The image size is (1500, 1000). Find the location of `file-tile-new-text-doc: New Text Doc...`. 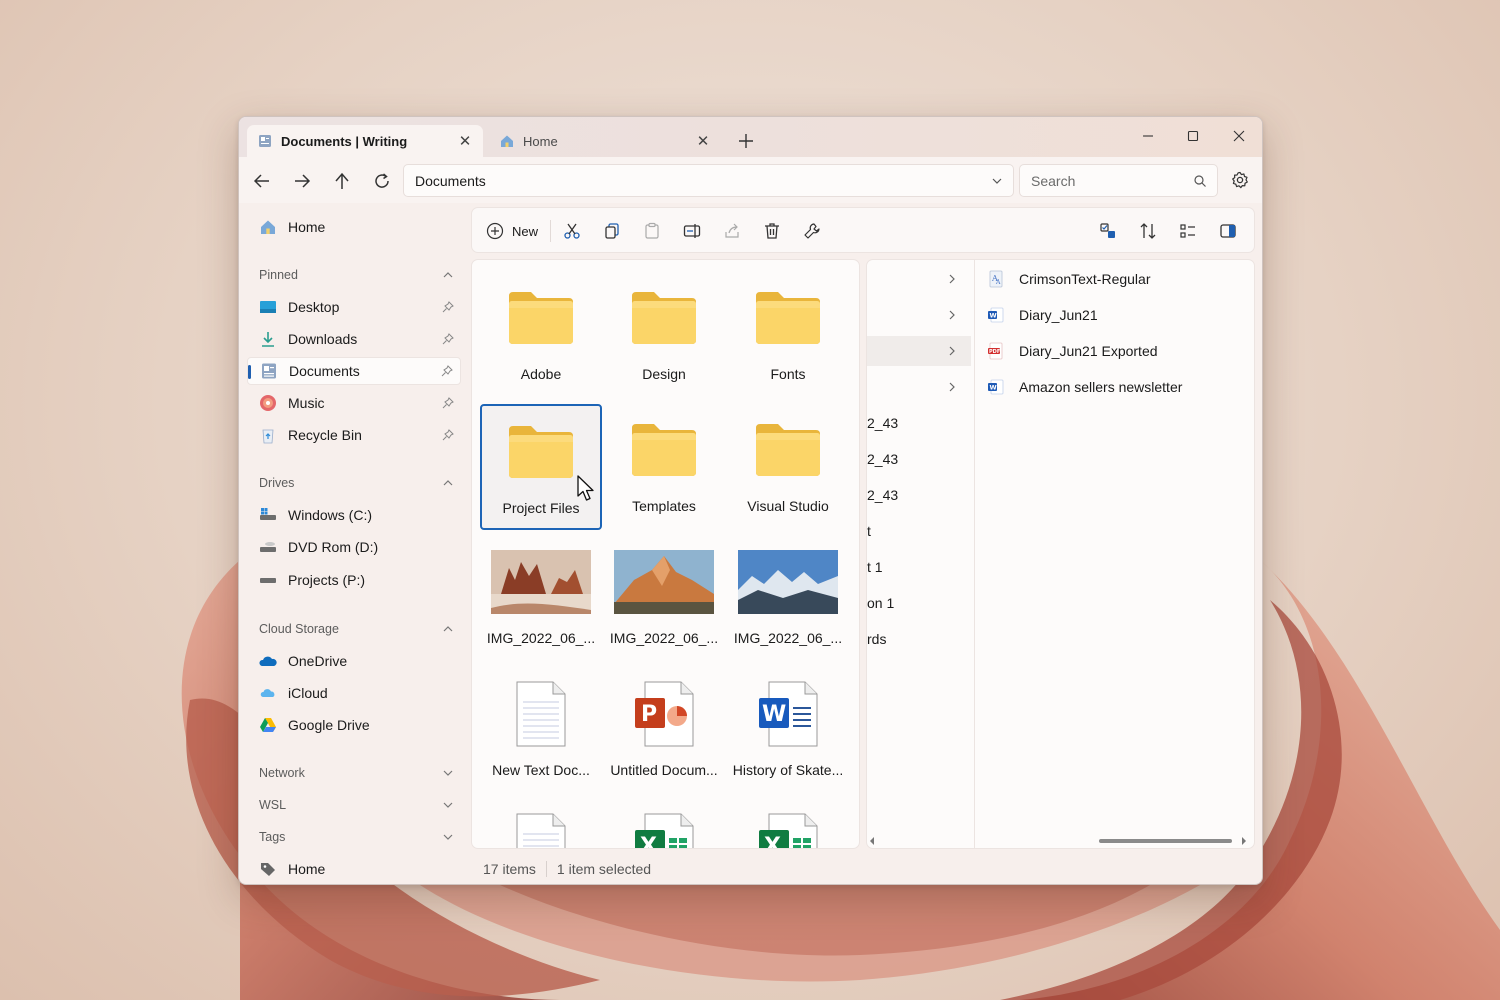

file-tile-new-text-doc: New Text Doc... is located at coordinates (541, 731).